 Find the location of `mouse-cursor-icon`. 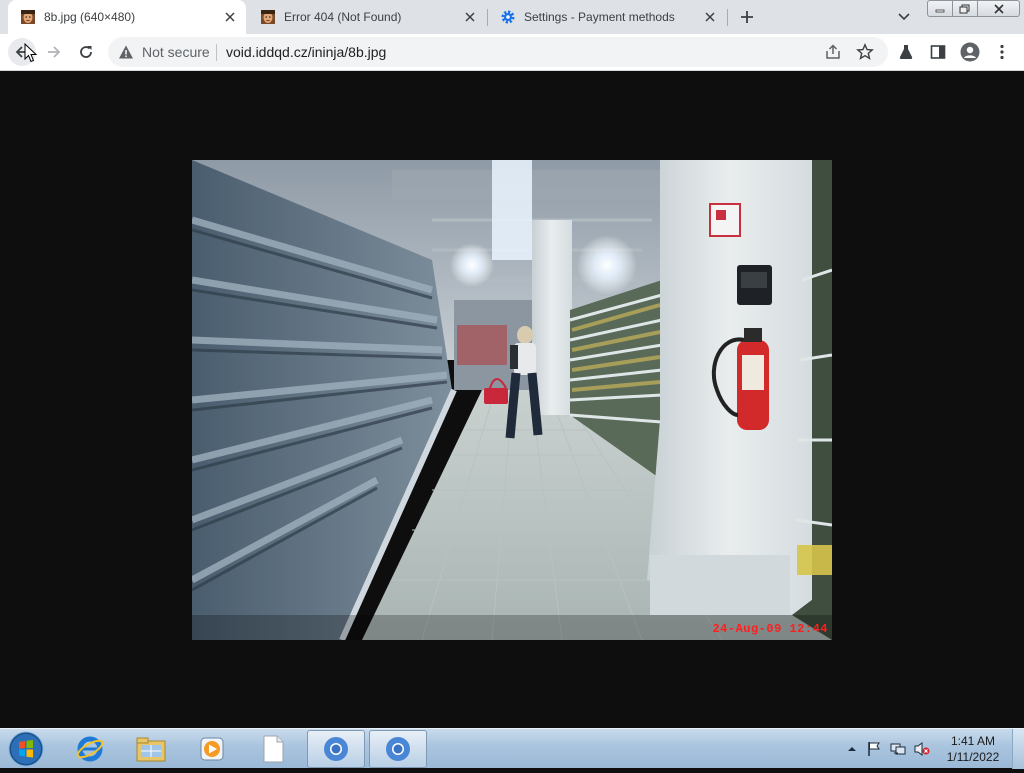

mouse-cursor-icon is located at coordinates (31, 53).